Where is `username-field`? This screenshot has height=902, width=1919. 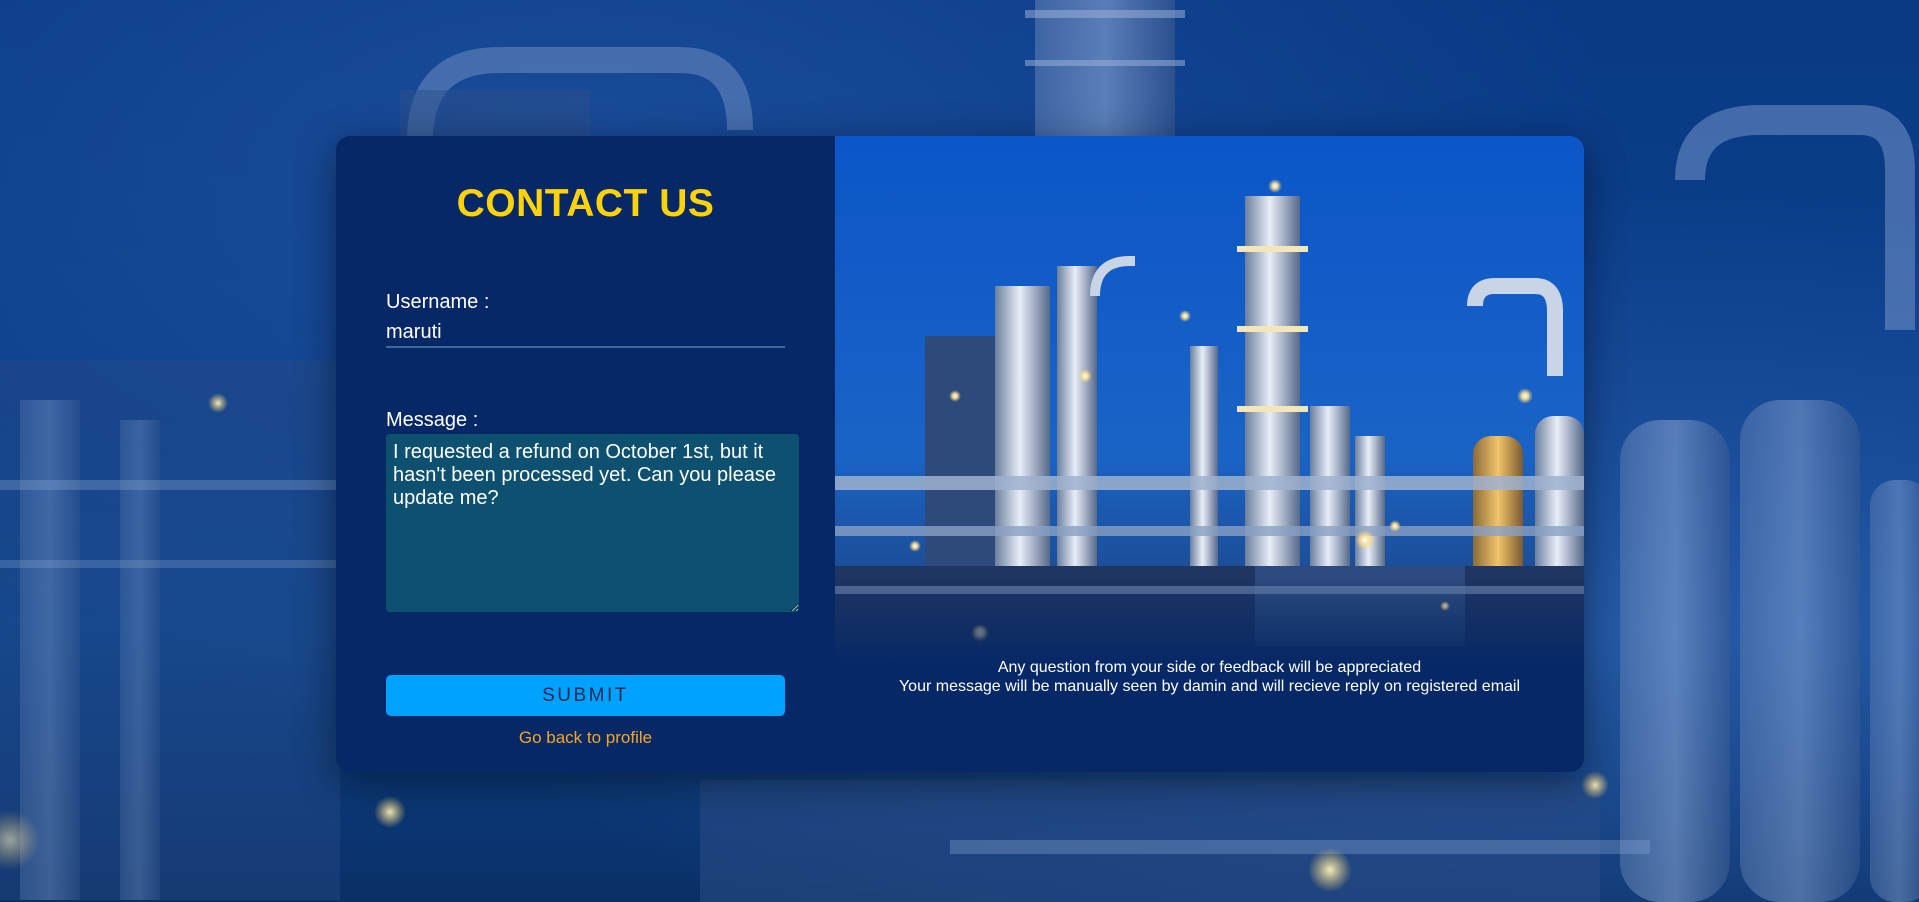 username-field is located at coordinates (585, 333).